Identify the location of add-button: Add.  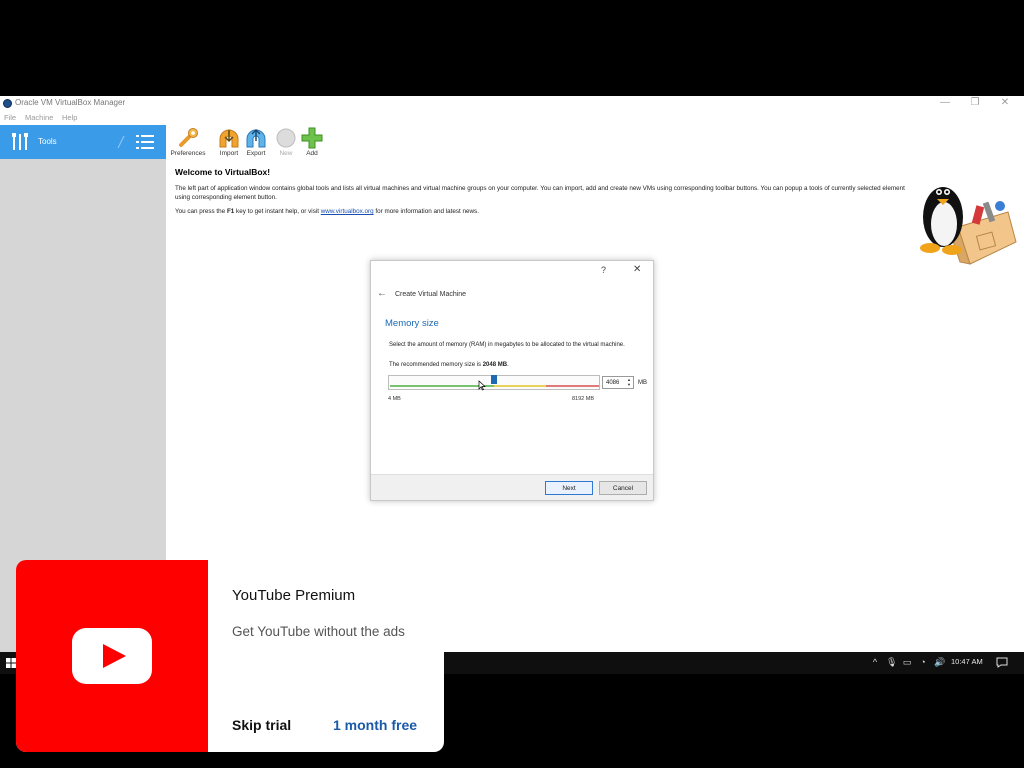
(312, 142).